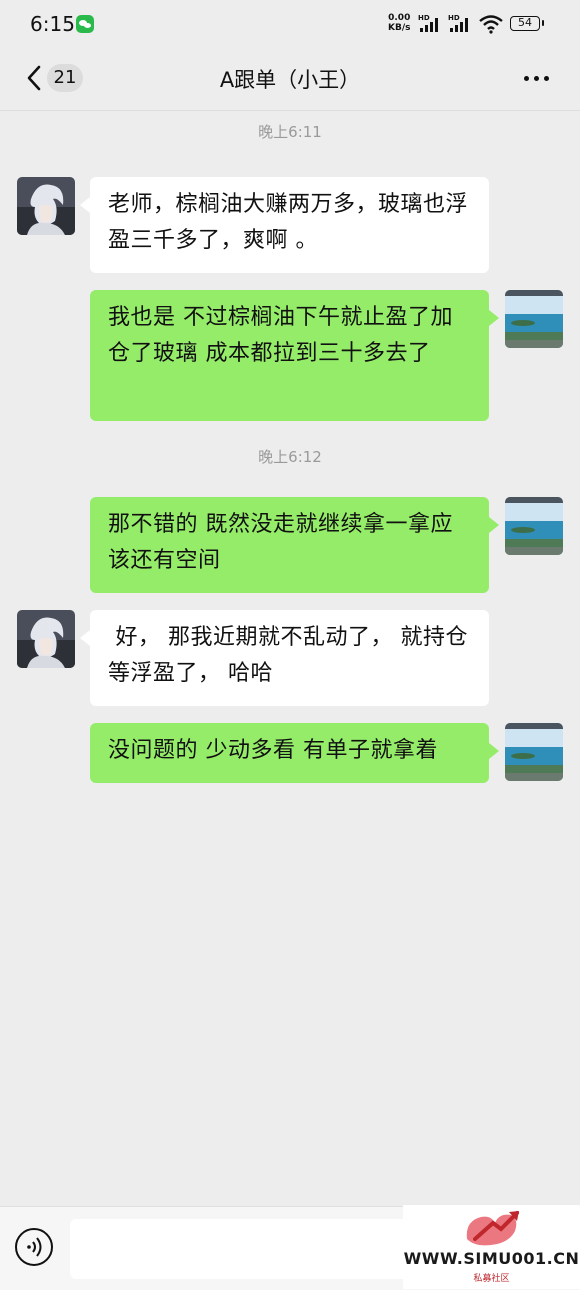 The width and height of the screenshot is (580, 1290). What do you see at coordinates (294, 753) in the screenshot?
I see `outgoing-message: 没问题的 少动多看 有单子就拿着` at bounding box center [294, 753].